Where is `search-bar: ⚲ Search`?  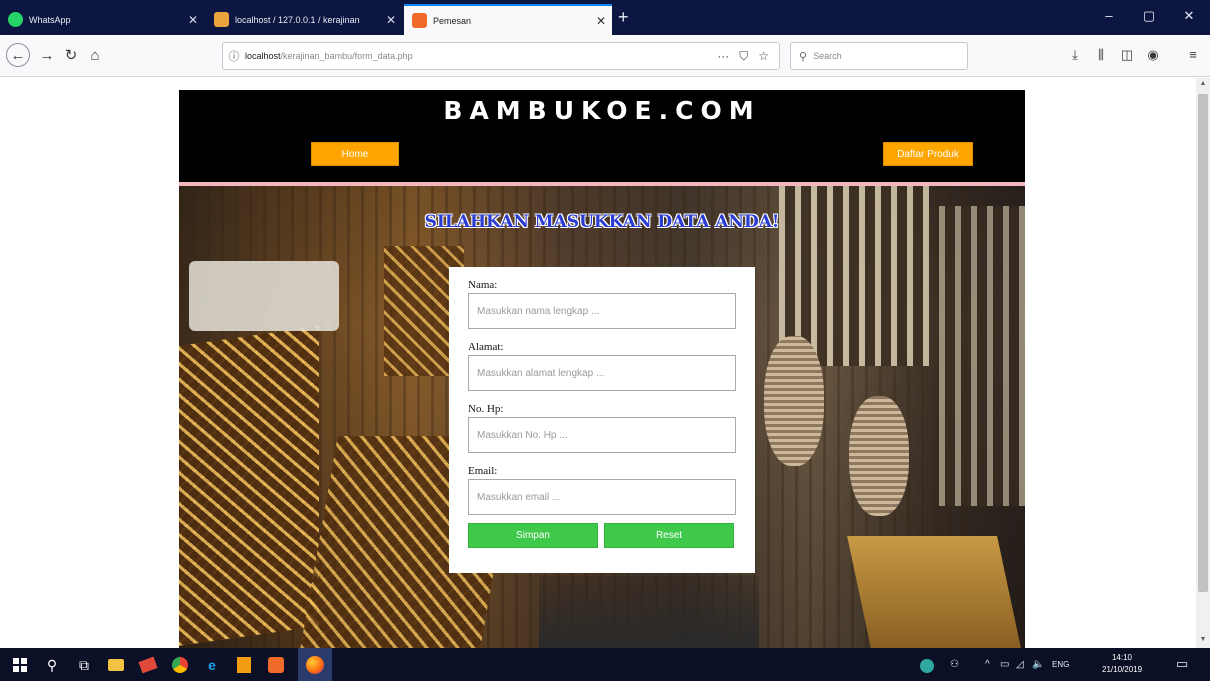
search-bar: ⚲ Search is located at coordinates (879, 56).